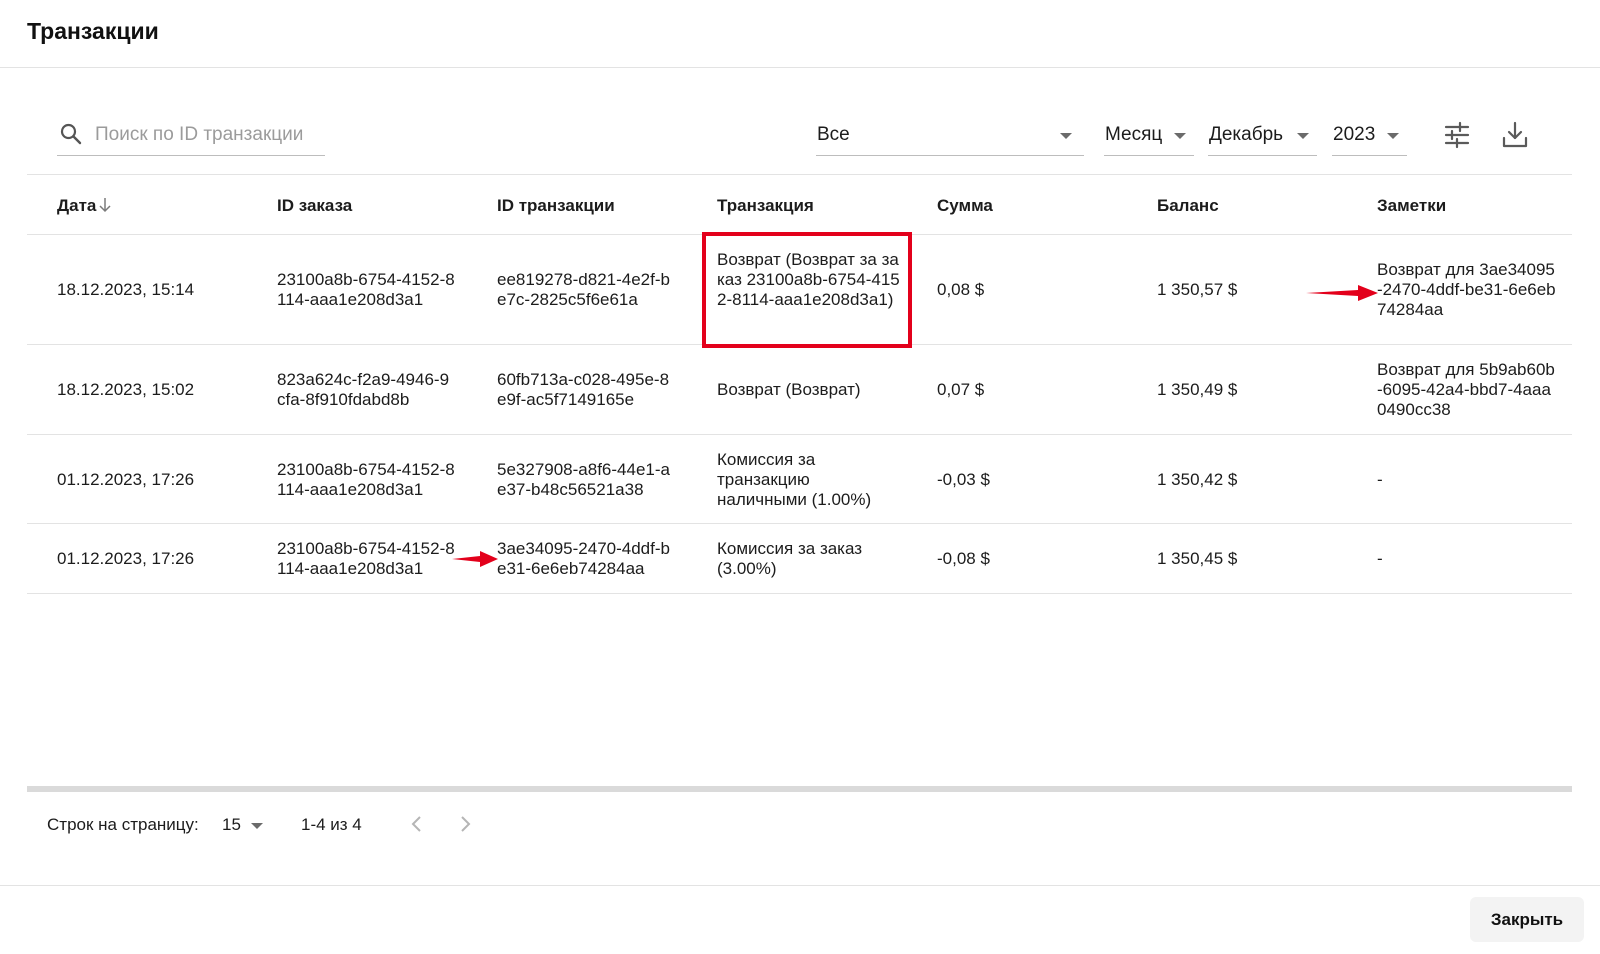 The image size is (1600, 954). I want to click on cell-transaction-id: ee819278-d821-4e2f-be7c-2825c5f6e61a, so click(583, 289).